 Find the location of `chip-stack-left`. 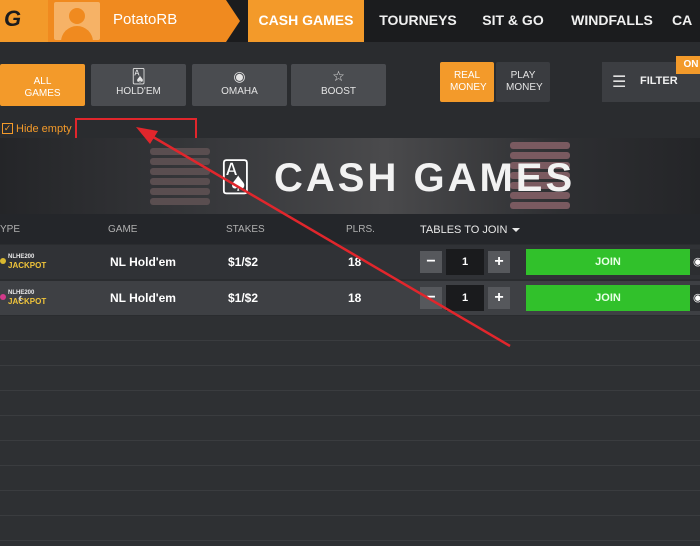

chip-stack-left is located at coordinates (180, 176).